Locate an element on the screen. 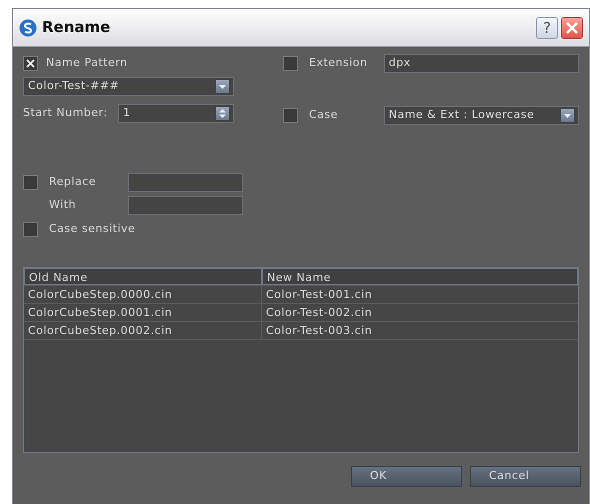 Image resolution: width=590 pixels, height=504 pixels. spinner-arrows-icon is located at coordinates (222, 113).